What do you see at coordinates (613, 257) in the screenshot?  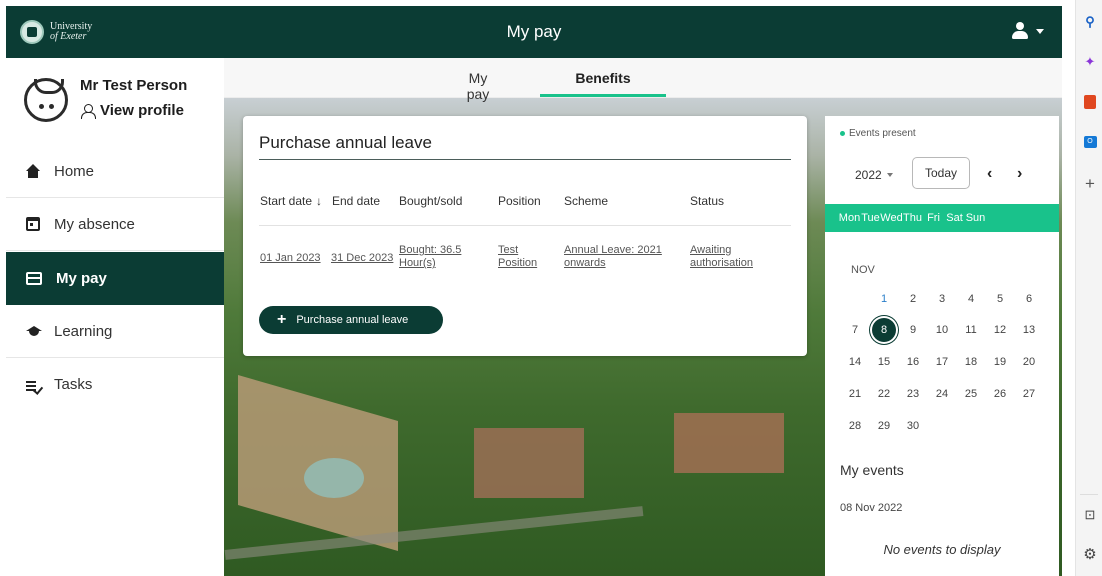 I see `cell-scheme: Annual Leave: 2021 onwards` at bounding box center [613, 257].